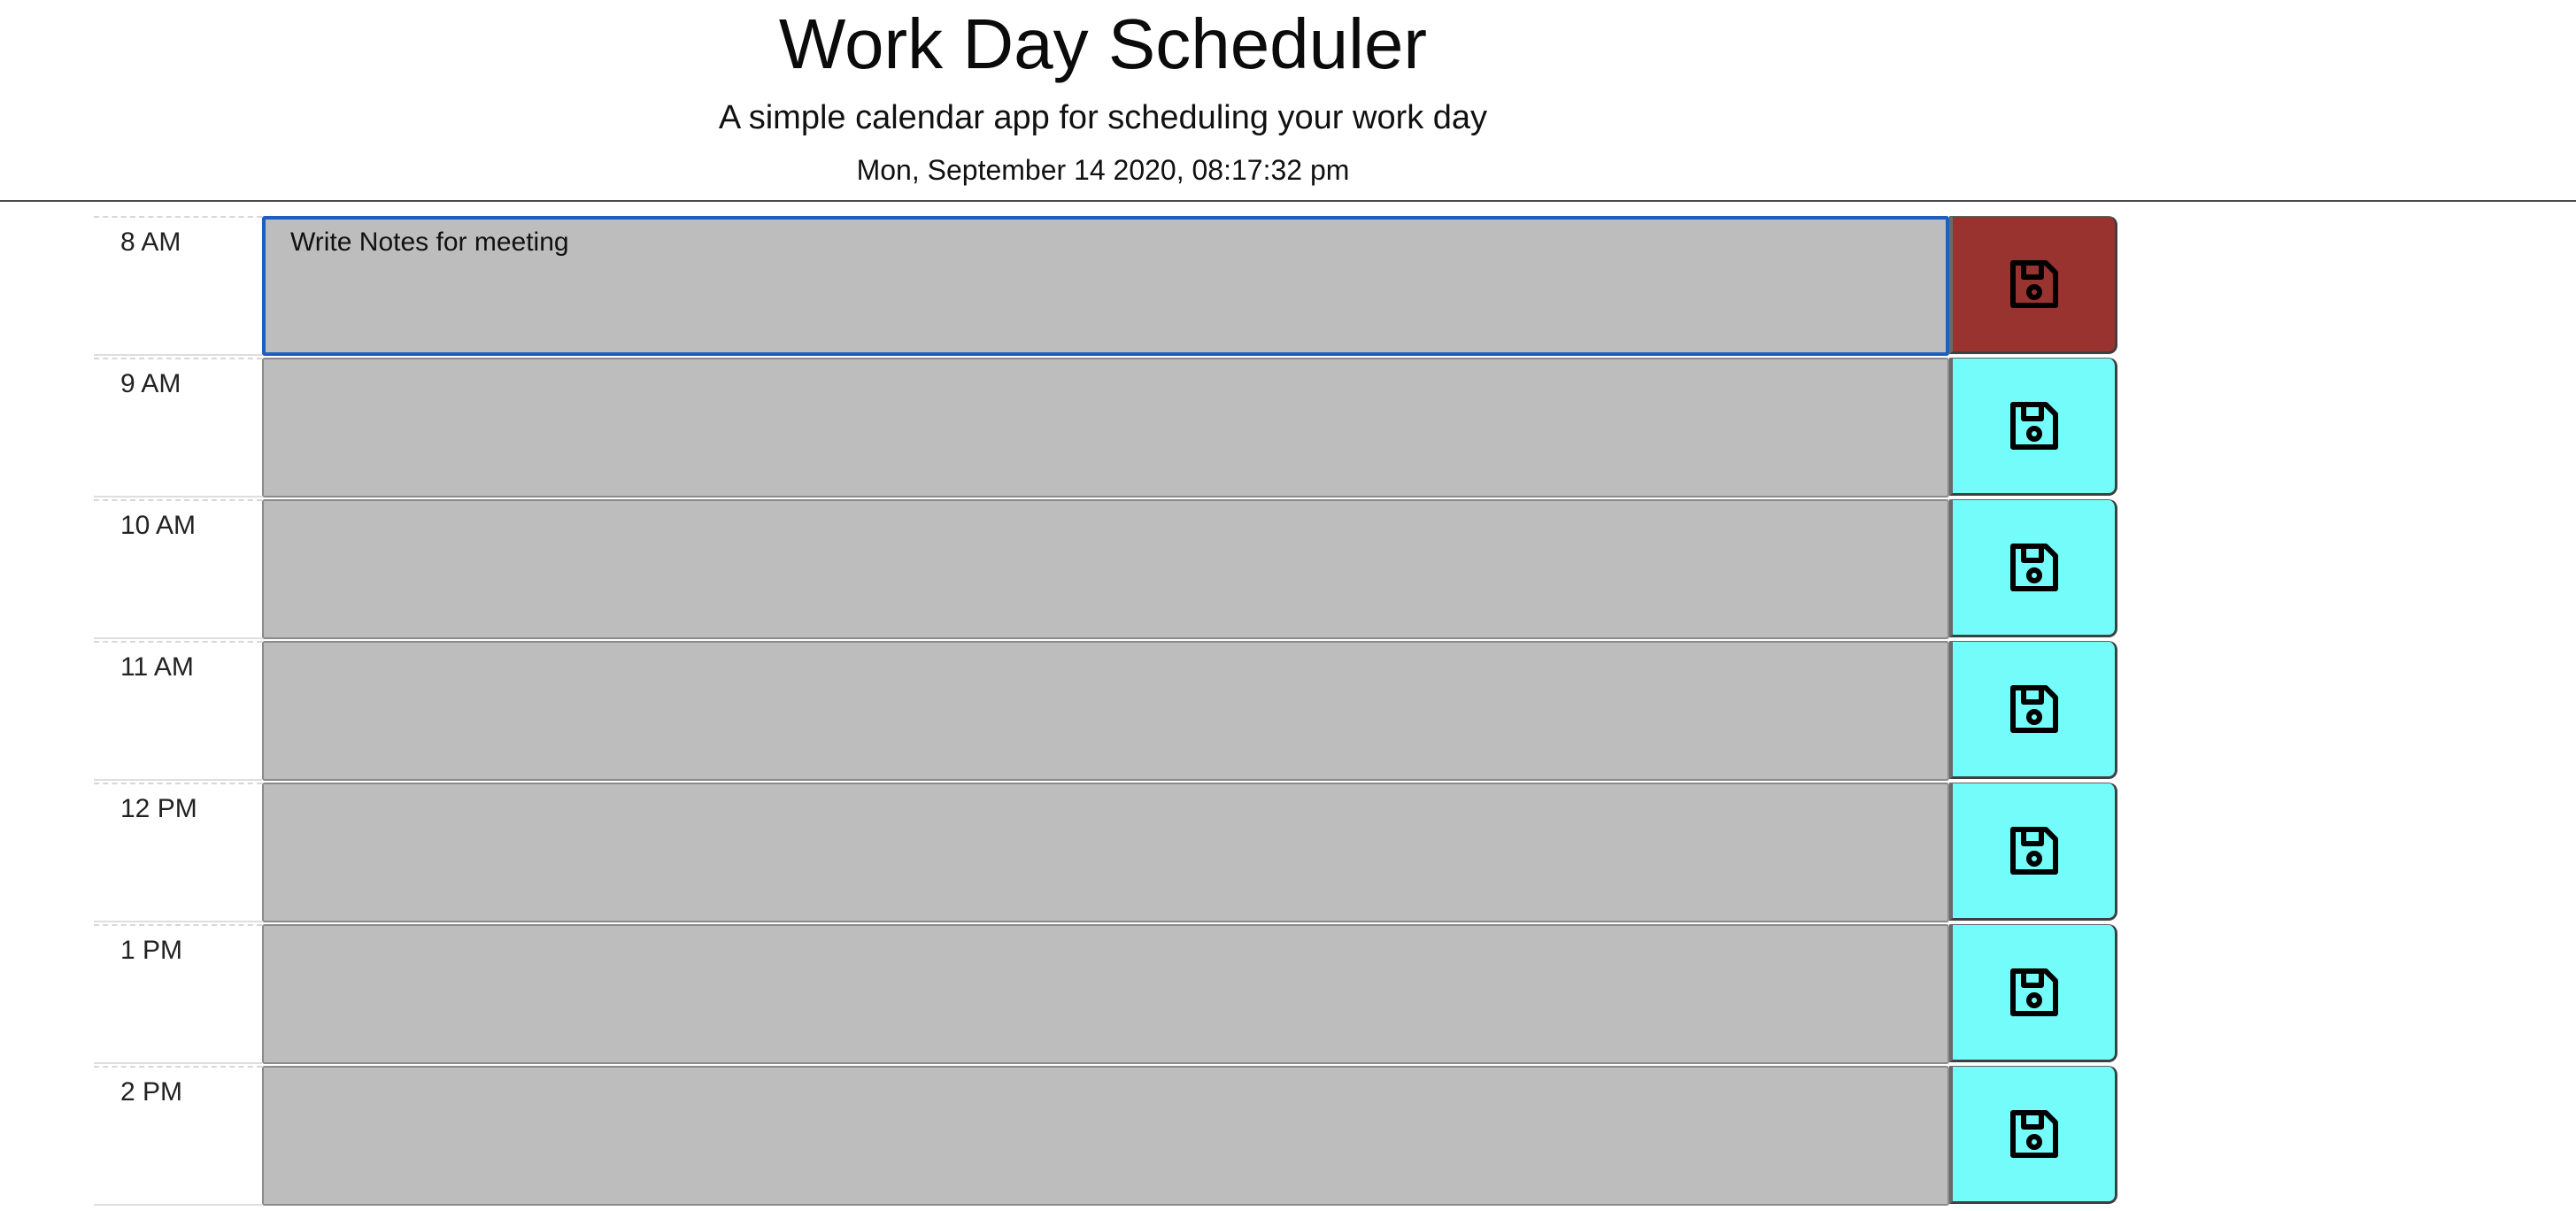  What do you see at coordinates (178, 569) in the screenshot?
I see `hour-label: 10 AM` at bounding box center [178, 569].